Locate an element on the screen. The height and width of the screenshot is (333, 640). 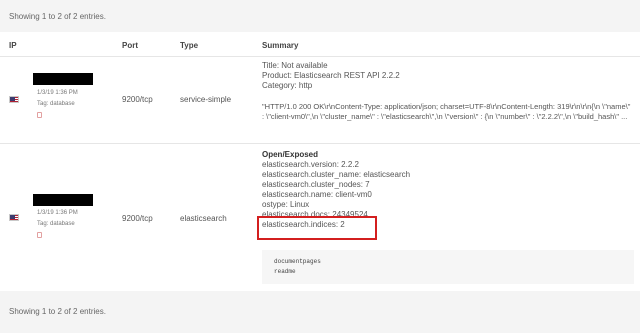
column-header-type: Type is located at coordinates (189, 45).